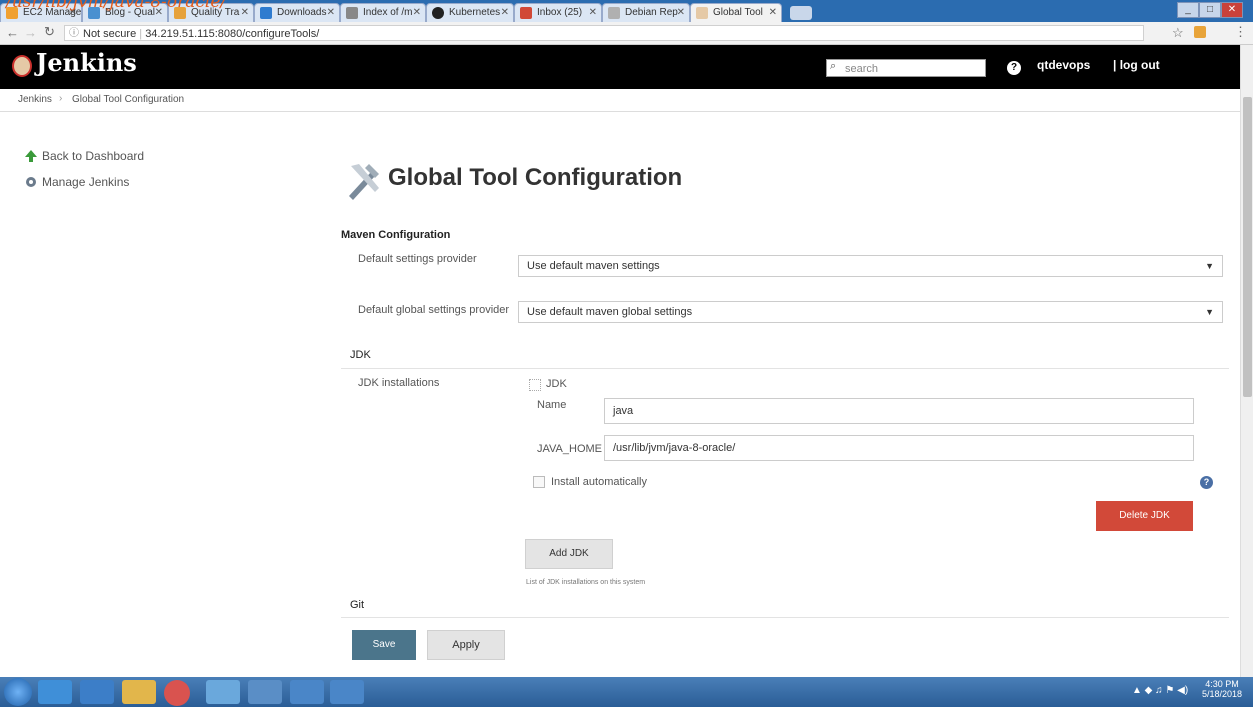 The width and height of the screenshot is (1253, 707). What do you see at coordinates (128, 99) in the screenshot?
I see `breadcrumb-item-global-tool: Global Tool Configuration` at bounding box center [128, 99].